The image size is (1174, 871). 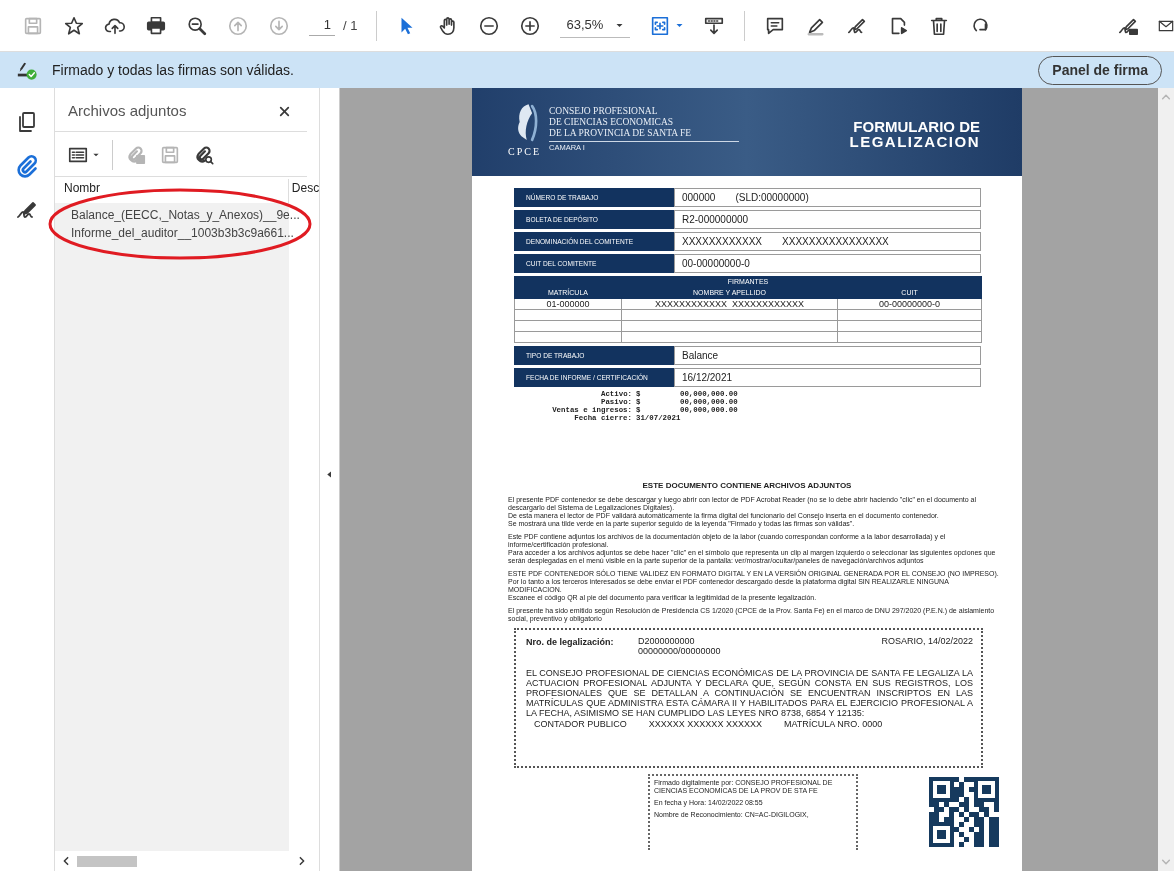 What do you see at coordinates (699, 198) in the screenshot?
I see `field-value: 000000` at bounding box center [699, 198].